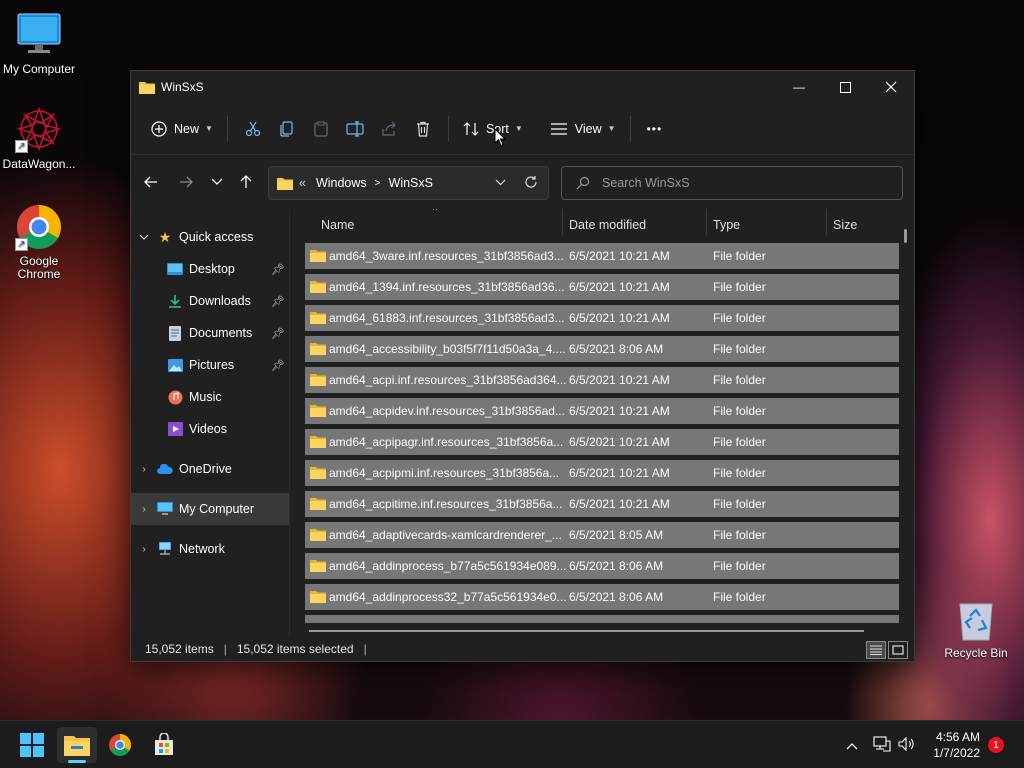 The image size is (1024, 768). Describe the element at coordinates (210, 397) in the screenshot. I see `sidebar-item-music: Music` at that location.